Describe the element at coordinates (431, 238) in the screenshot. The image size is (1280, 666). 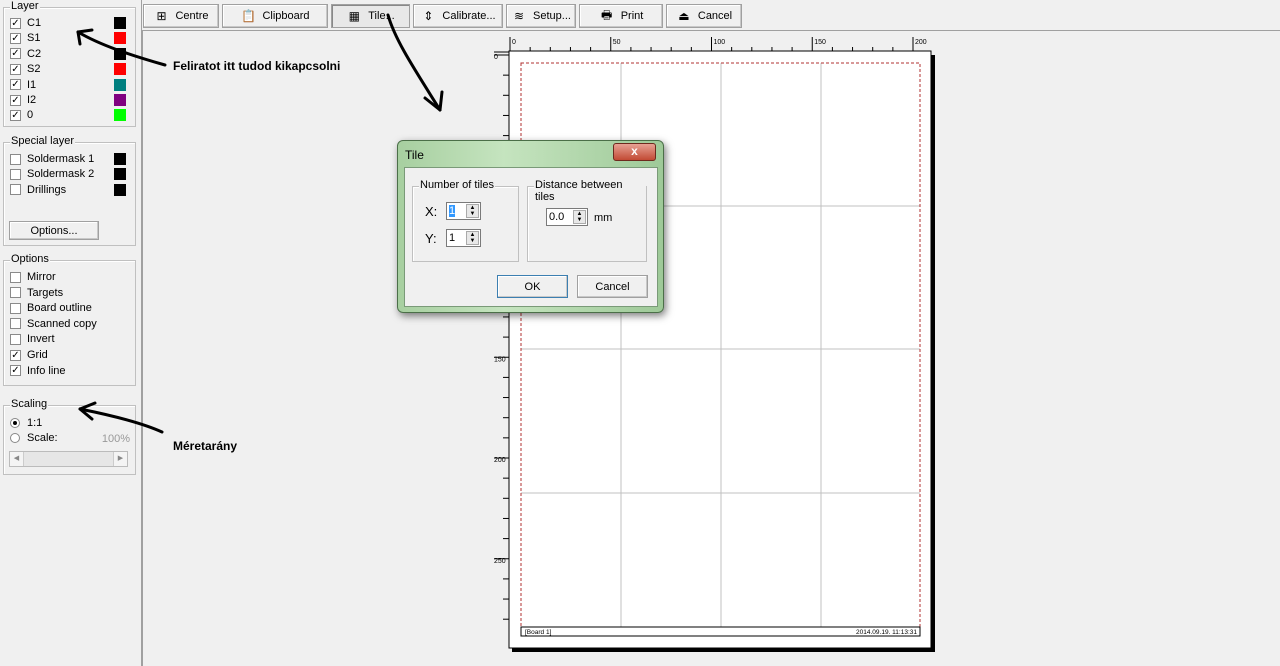
I see `y-label: Y:` at that location.